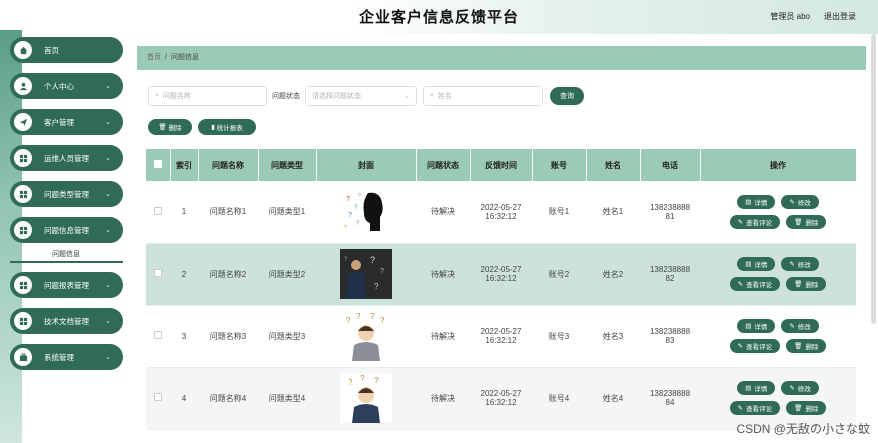  What do you see at coordinates (229, 128) in the screenshot?
I see `report-label: 统计报表` at bounding box center [229, 128].